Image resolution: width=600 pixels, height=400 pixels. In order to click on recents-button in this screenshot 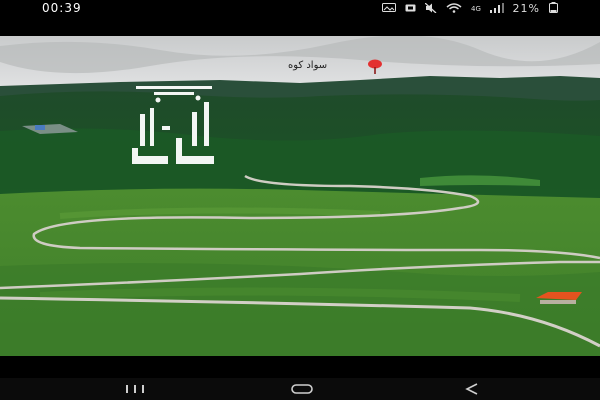, I will do `click(135, 389)`.